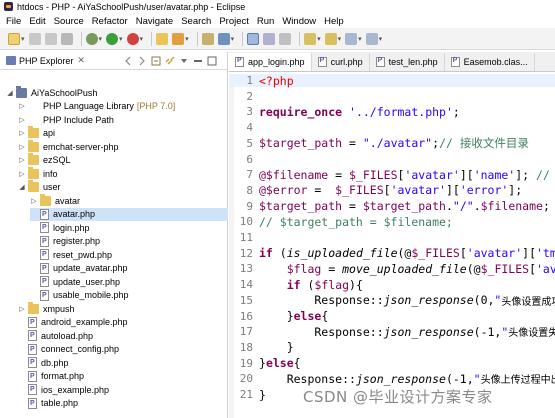 Image resolution: width=555 pixels, height=418 pixels. I want to click on code-token: '../format.php', so click(401, 111).